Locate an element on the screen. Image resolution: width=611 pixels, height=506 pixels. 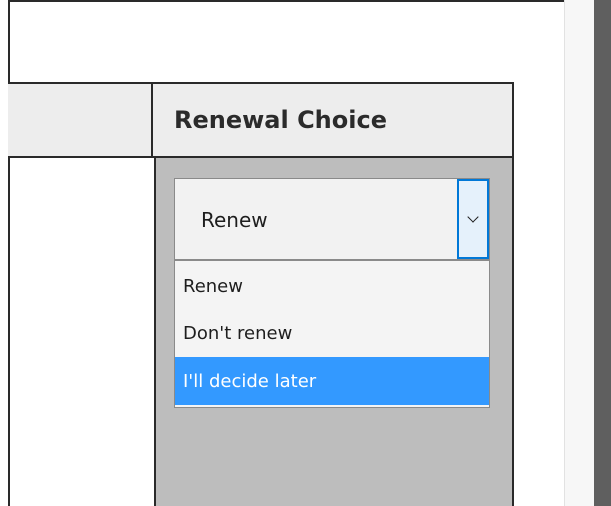
table-left-border is located at coordinates (9, 253).